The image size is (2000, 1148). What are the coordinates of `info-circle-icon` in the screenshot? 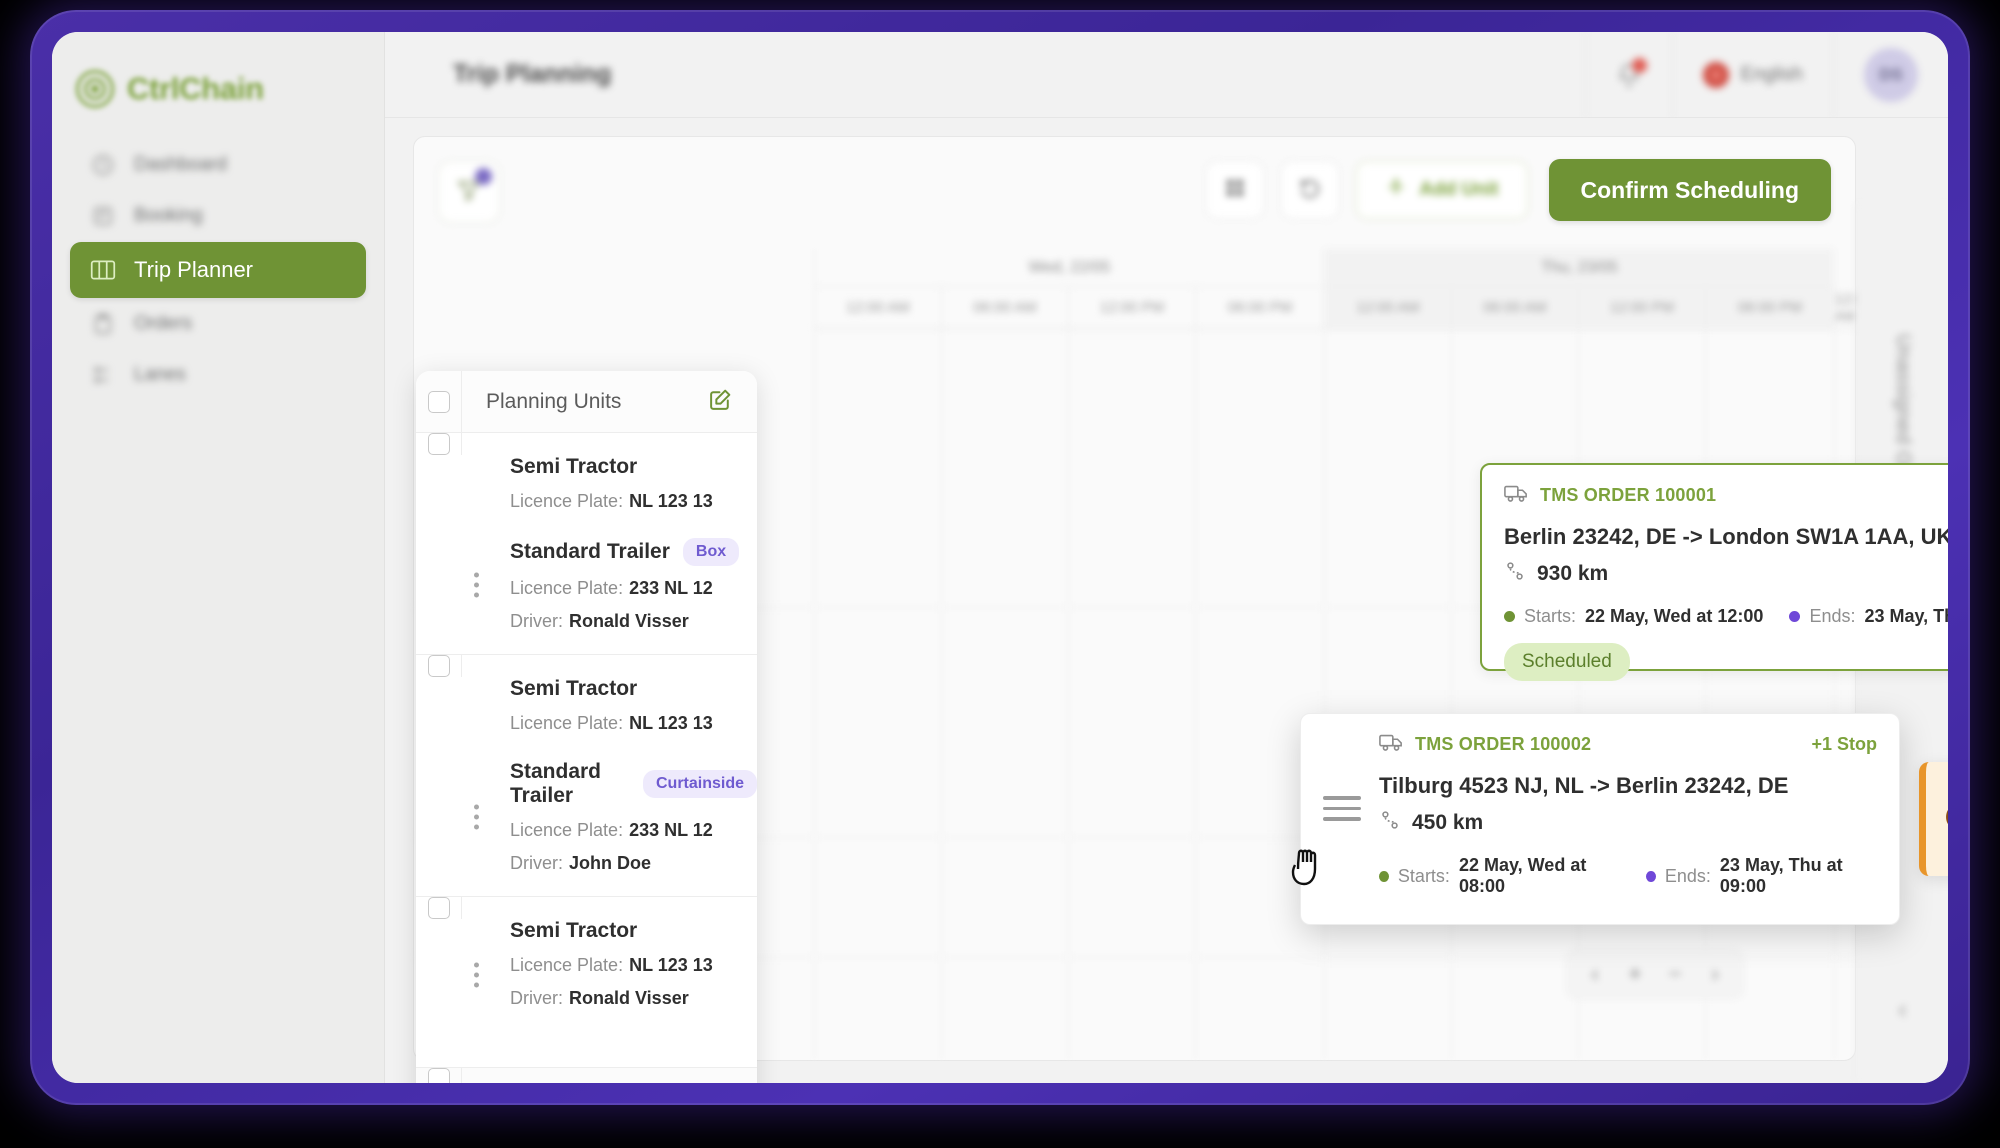 It's located at (1946, 819).